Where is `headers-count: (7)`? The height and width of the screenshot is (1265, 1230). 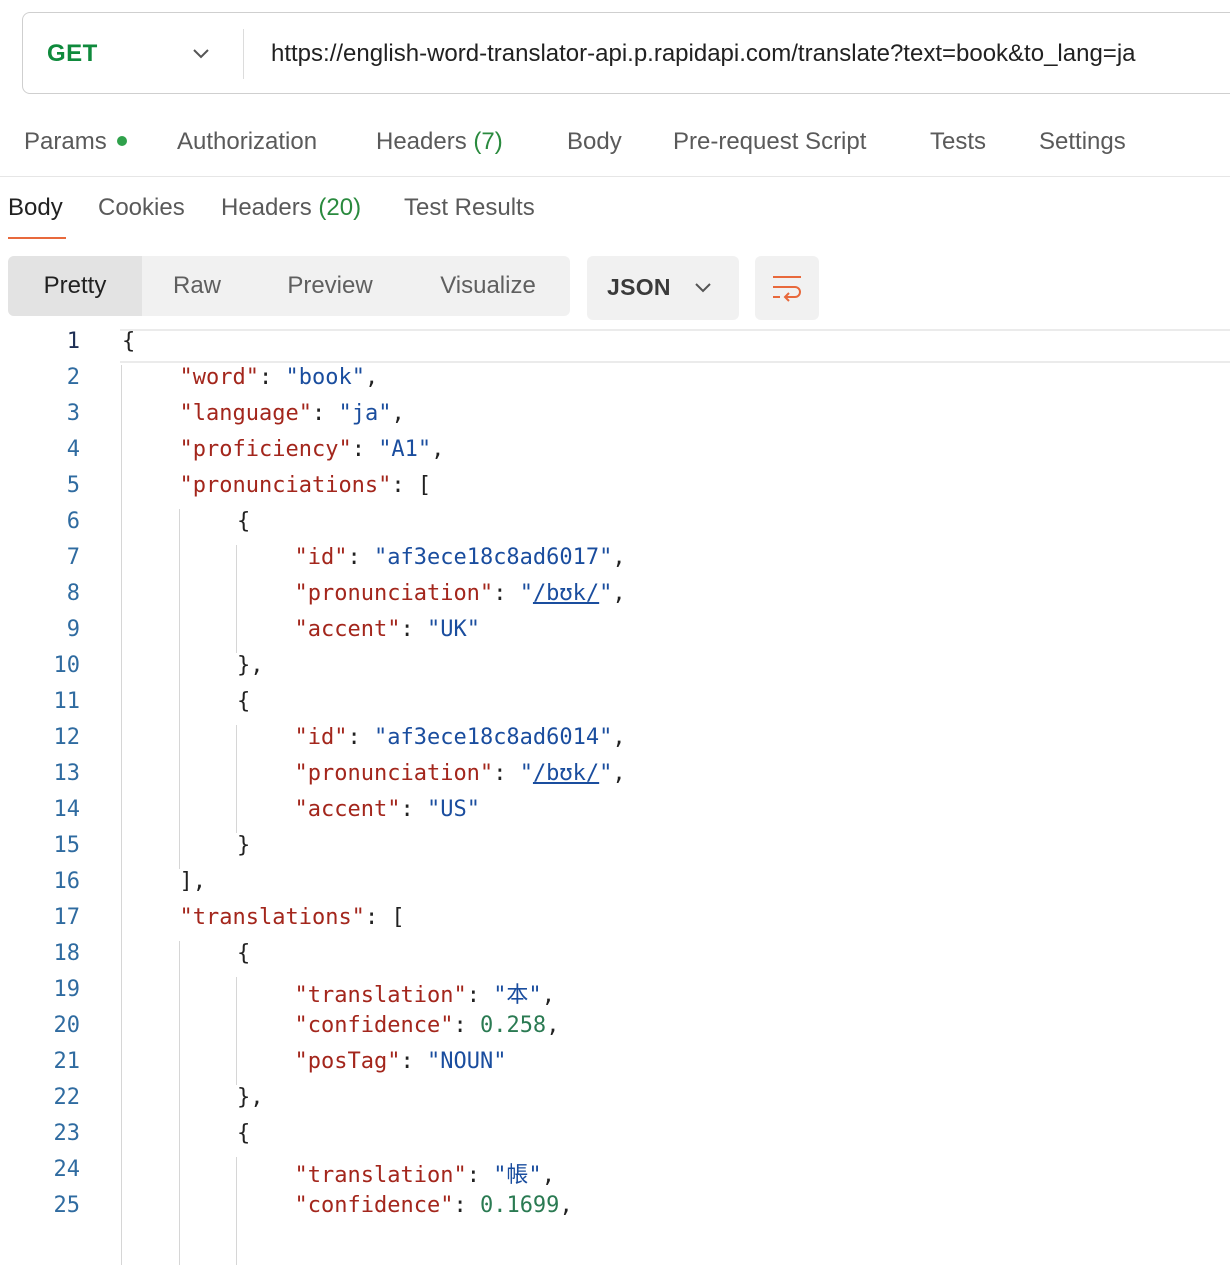 headers-count: (7) is located at coordinates (488, 141).